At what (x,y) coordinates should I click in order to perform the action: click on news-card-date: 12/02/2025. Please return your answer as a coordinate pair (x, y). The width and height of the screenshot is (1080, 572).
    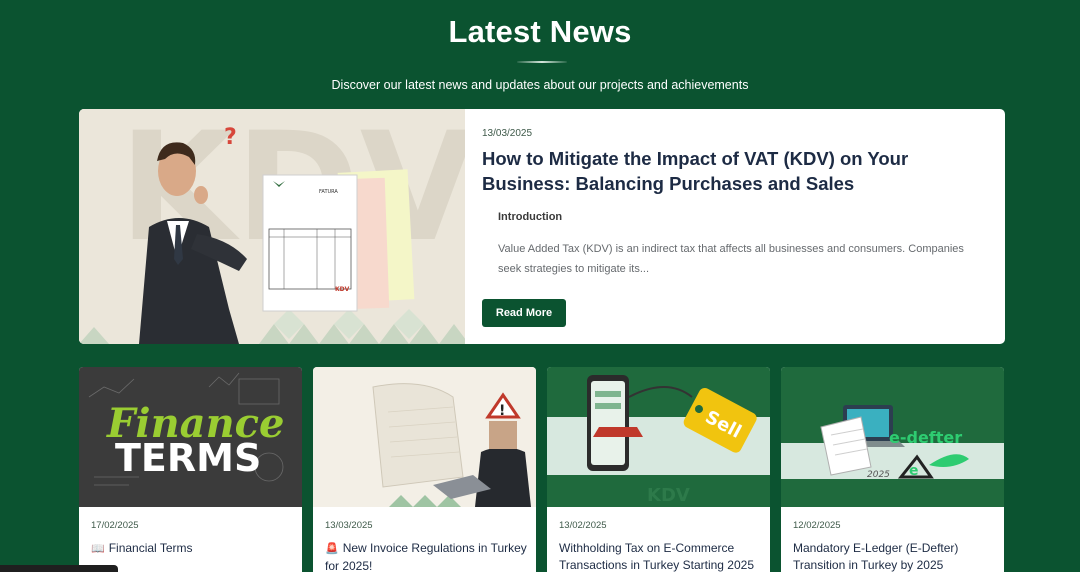
    Looking at the image, I should click on (817, 525).